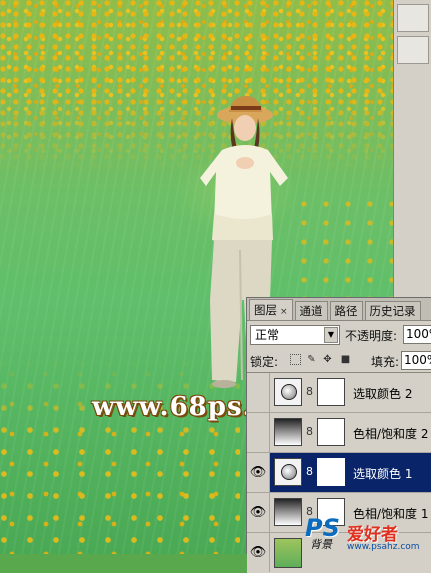 The height and width of the screenshot is (573, 431). I want to click on scroll-up-button, so click(413, 18).